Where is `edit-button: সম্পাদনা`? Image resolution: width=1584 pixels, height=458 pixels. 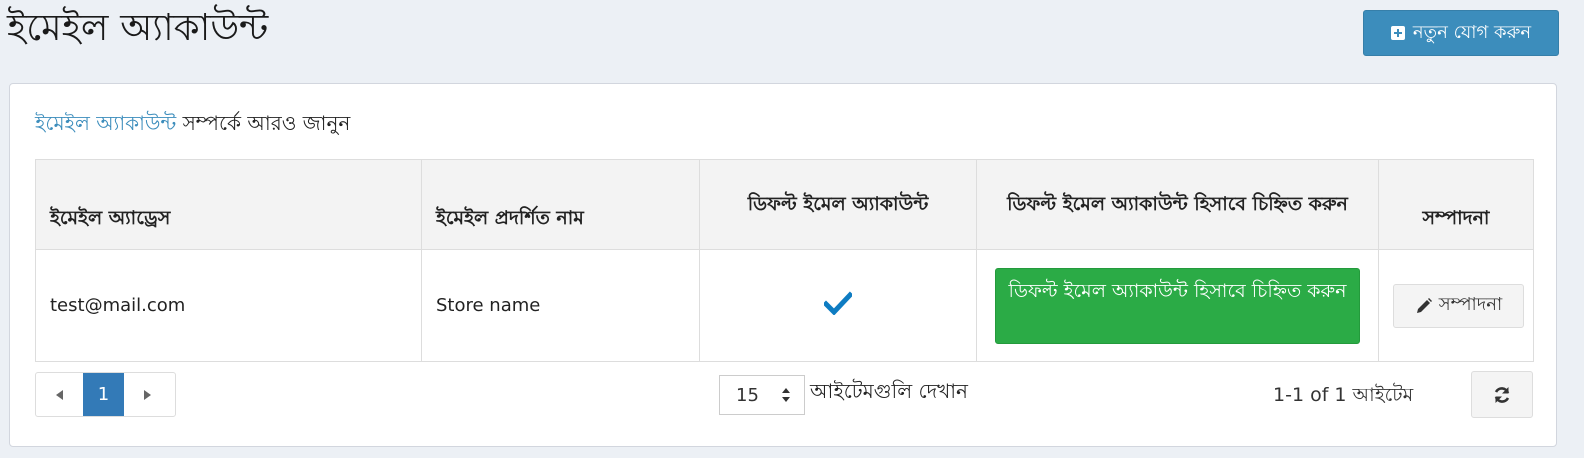 edit-button: সম্পাদনা is located at coordinates (1458, 305).